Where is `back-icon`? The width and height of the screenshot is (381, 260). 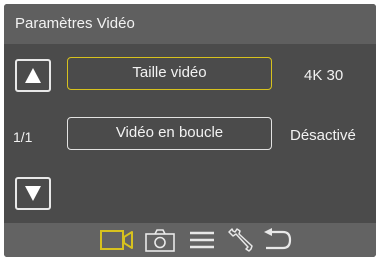
back-icon is located at coordinates (278, 239).